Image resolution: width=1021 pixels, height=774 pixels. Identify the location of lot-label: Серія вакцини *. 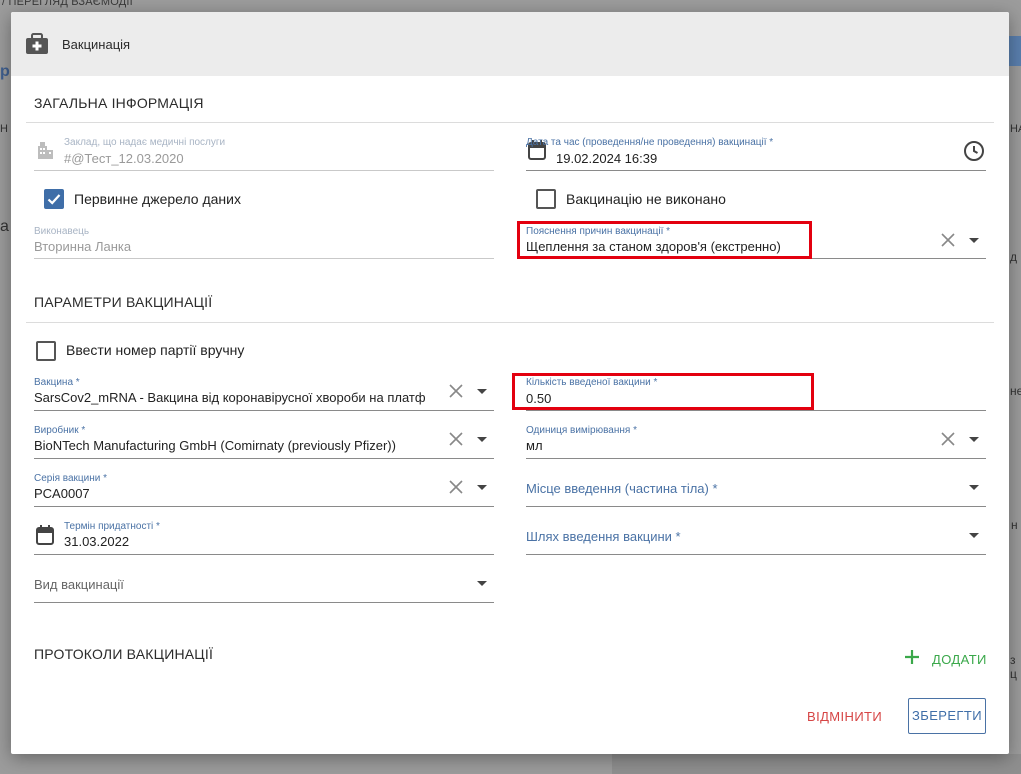
(70, 478).